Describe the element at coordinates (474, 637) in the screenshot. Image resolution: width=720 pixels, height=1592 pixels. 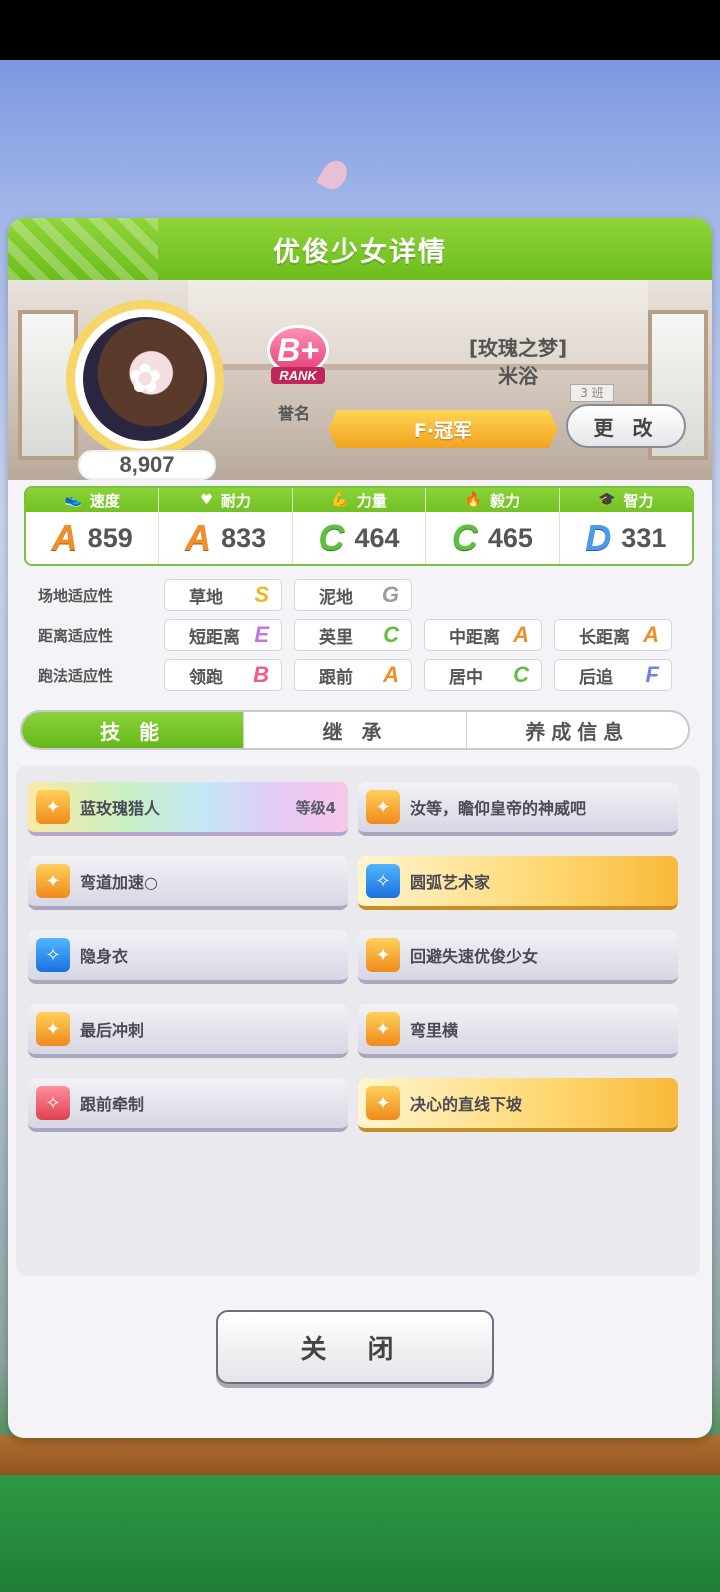
I see `aptitude-name: 中距离` at that location.